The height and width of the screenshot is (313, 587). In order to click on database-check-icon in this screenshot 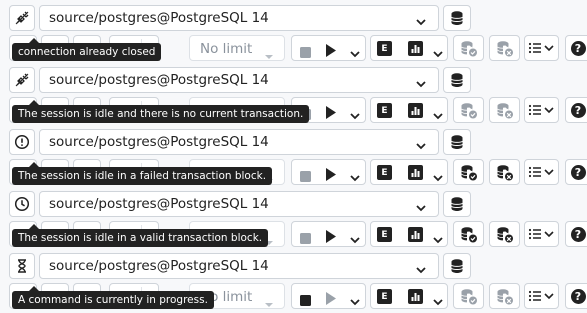, I will do `click(468, 110)`.